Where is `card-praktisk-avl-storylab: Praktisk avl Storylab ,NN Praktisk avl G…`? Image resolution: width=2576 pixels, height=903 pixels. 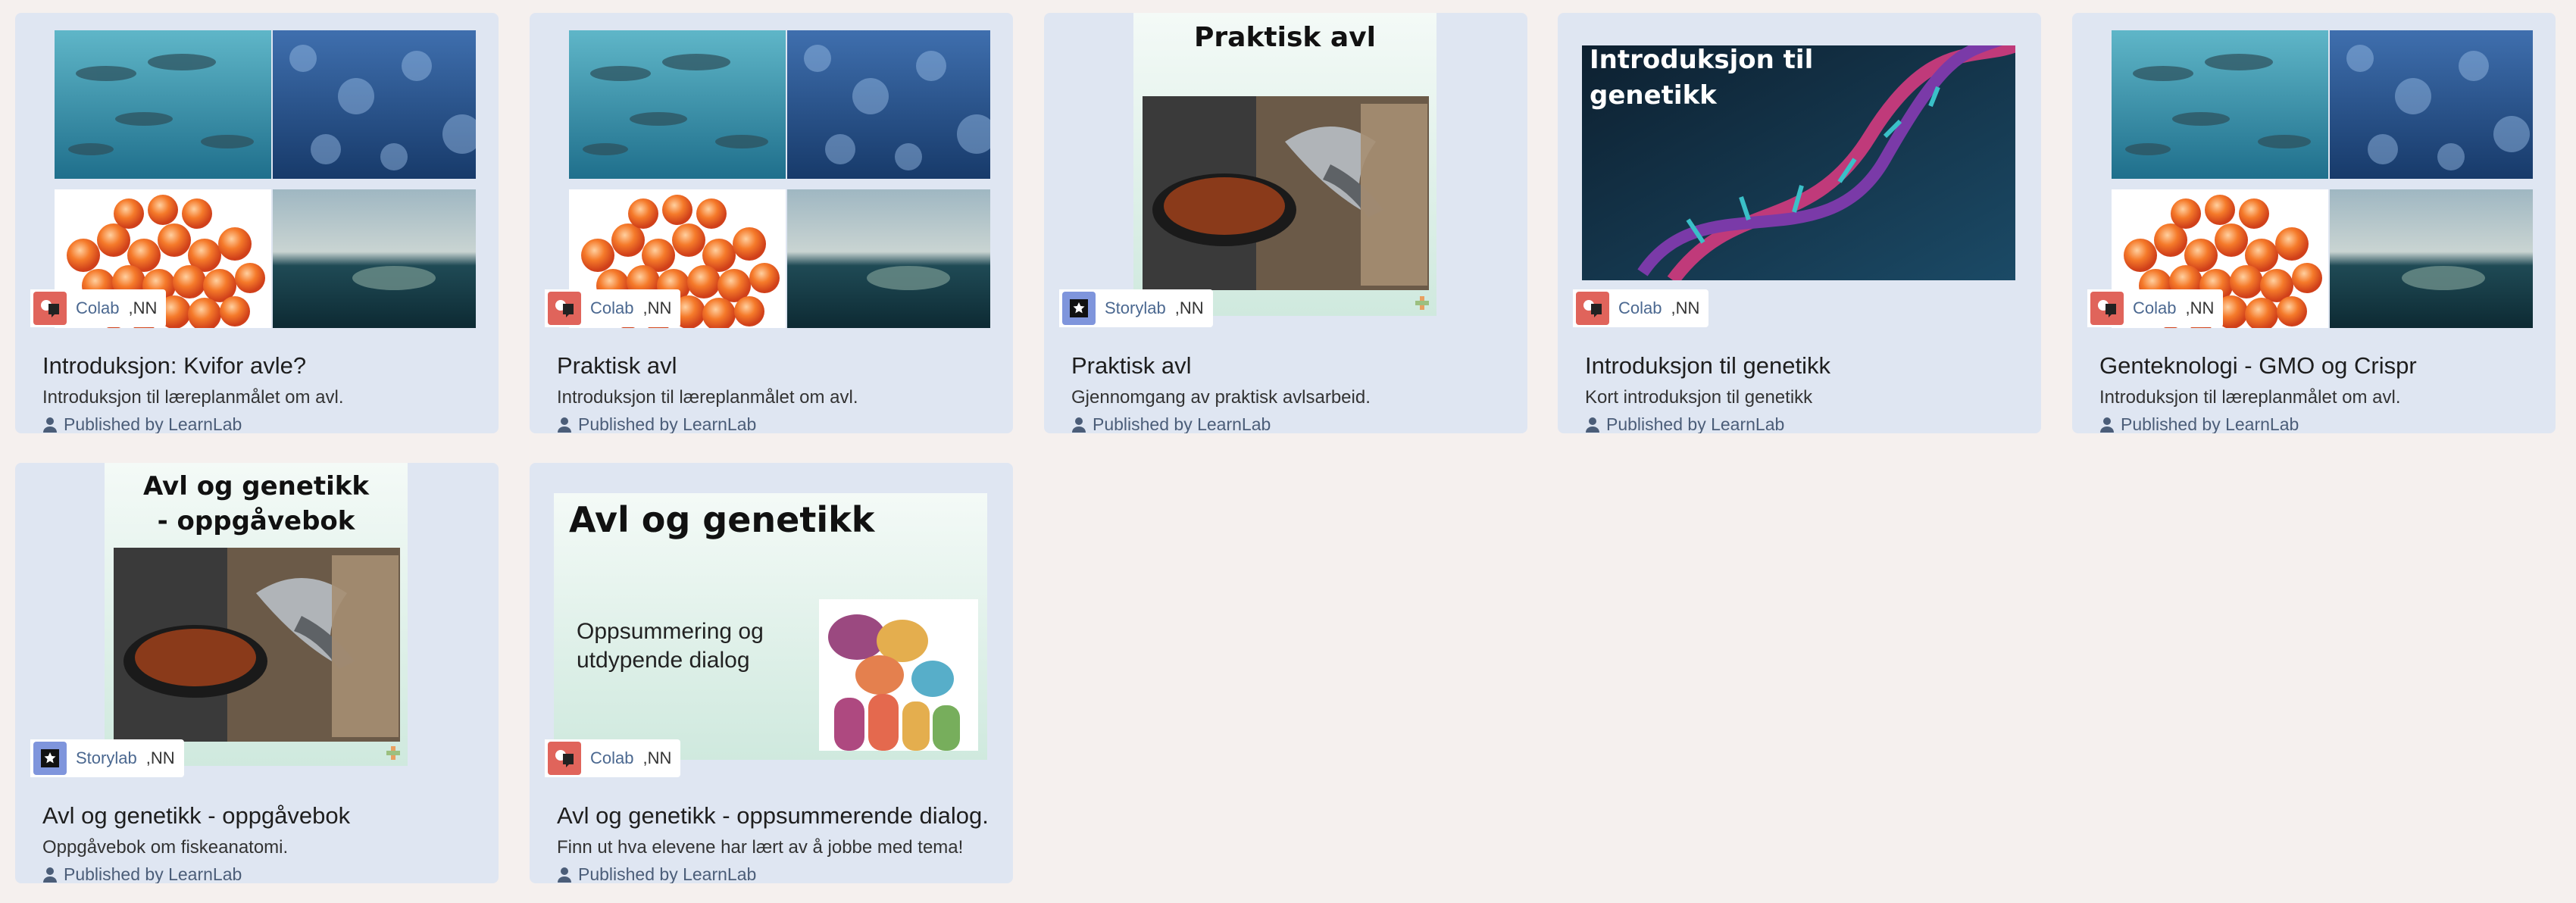 card-praktisk-avl-storylab: Praktisk avl Storylab ,NN Praktisk avl G… is located at coordinates (1286, 223).